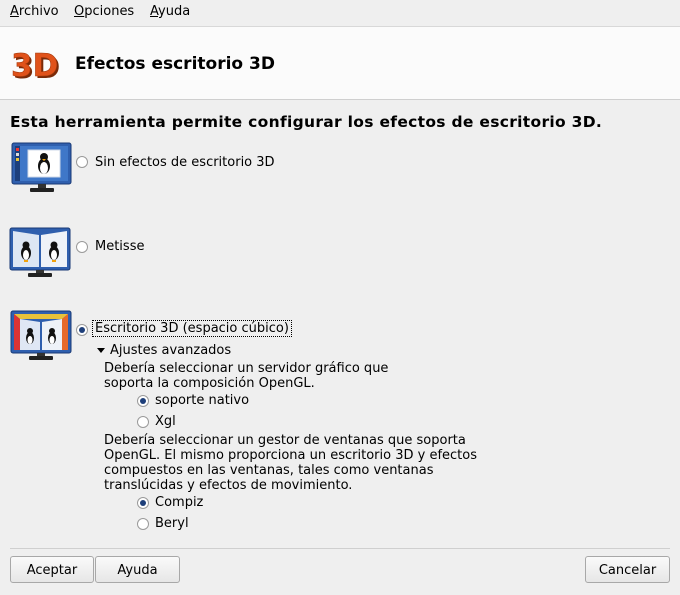 The height and width of the screenshot is (595, 680). I want to click on radio-sin-efectos, so click(82, 162).